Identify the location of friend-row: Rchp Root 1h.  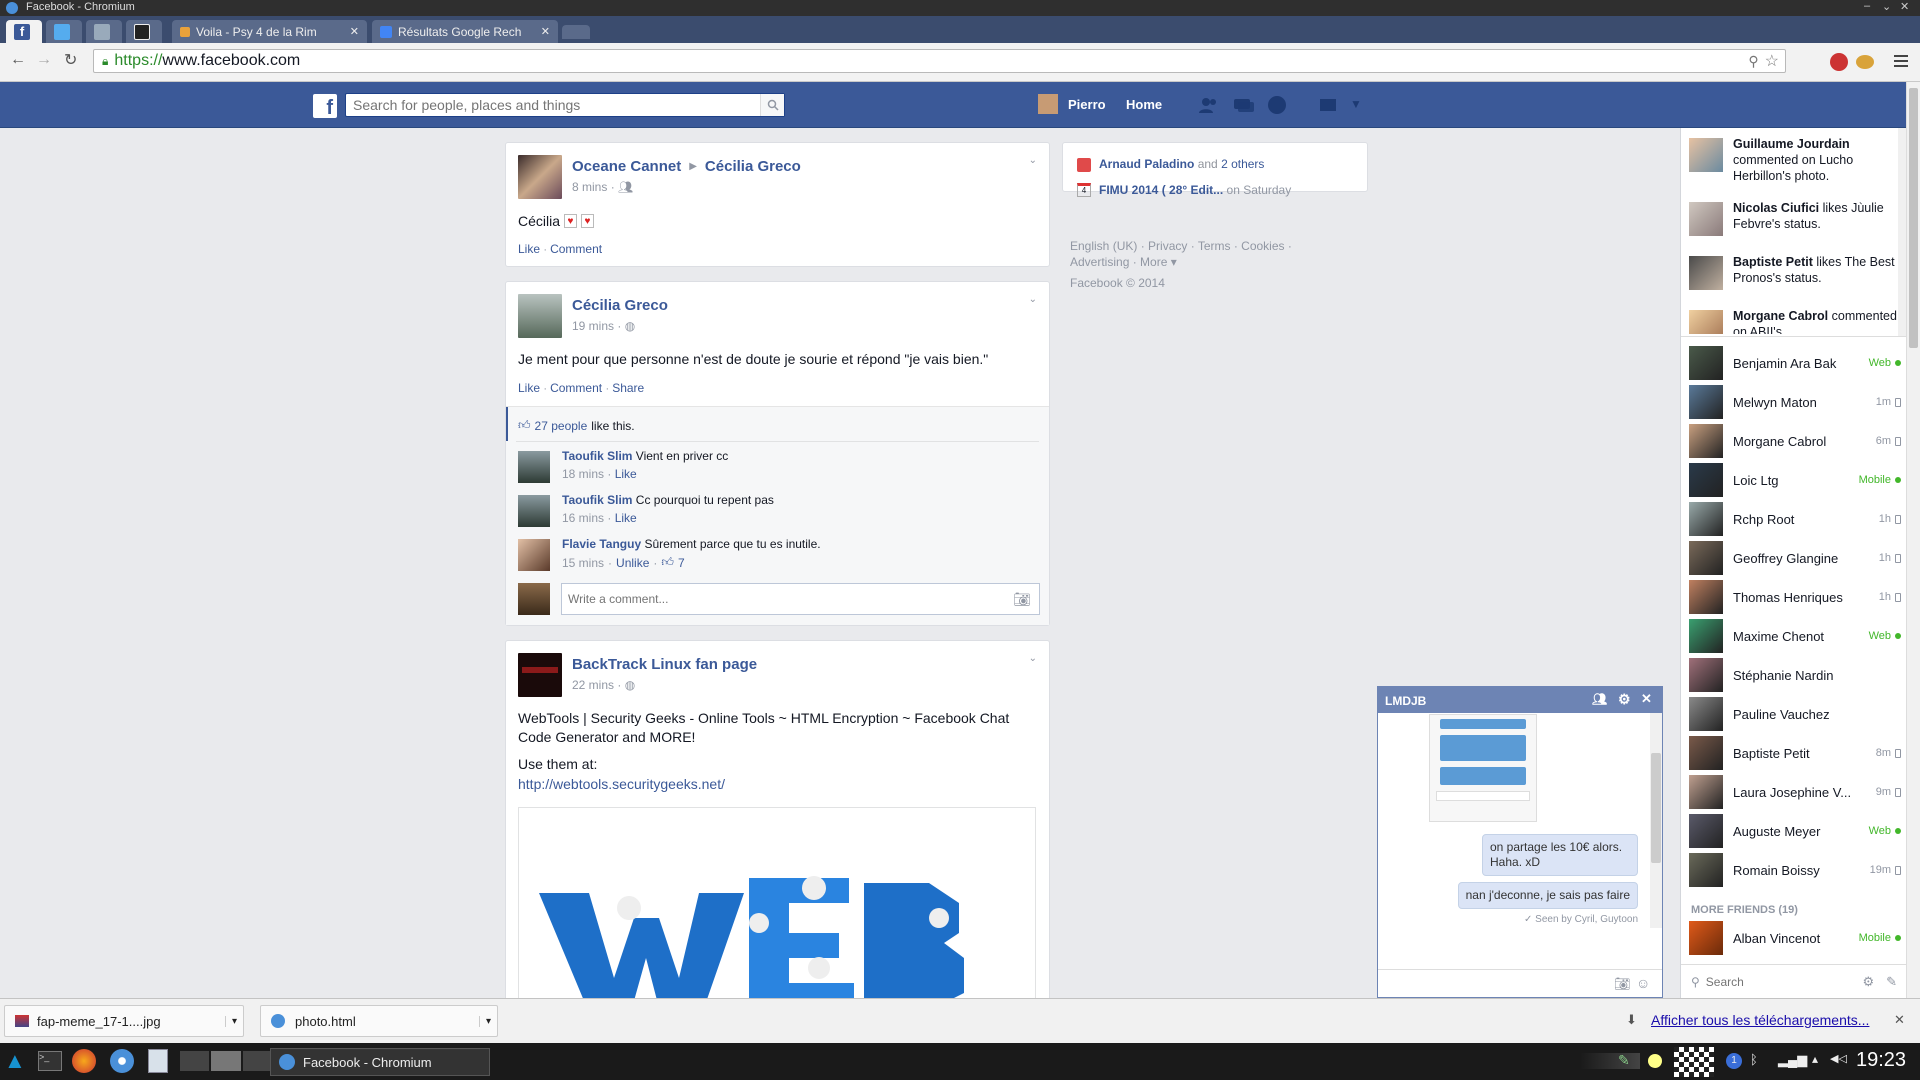
(1795, 519).